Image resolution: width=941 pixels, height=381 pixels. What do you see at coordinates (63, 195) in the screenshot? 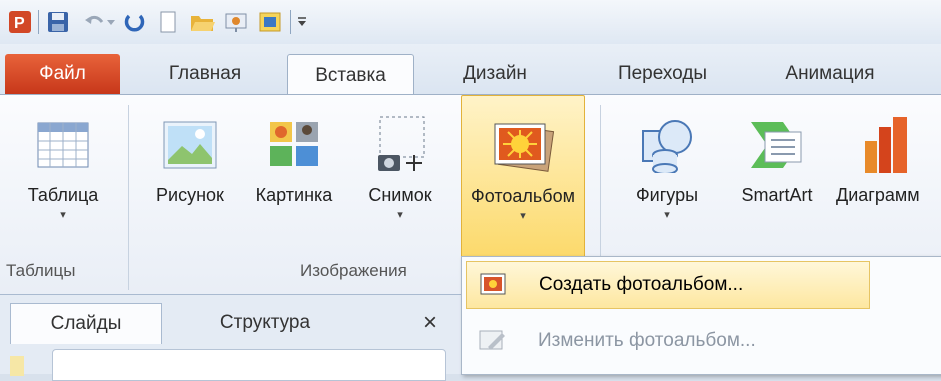
I see `table-label: Таблица` at bounding box center [63, 195].